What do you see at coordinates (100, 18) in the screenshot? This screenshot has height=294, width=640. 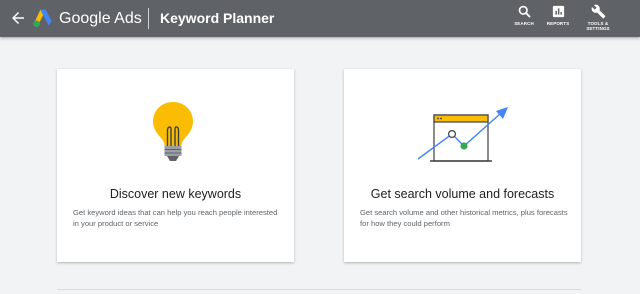 I see `product-name: Google Ads` at bounding box center [100, 18].